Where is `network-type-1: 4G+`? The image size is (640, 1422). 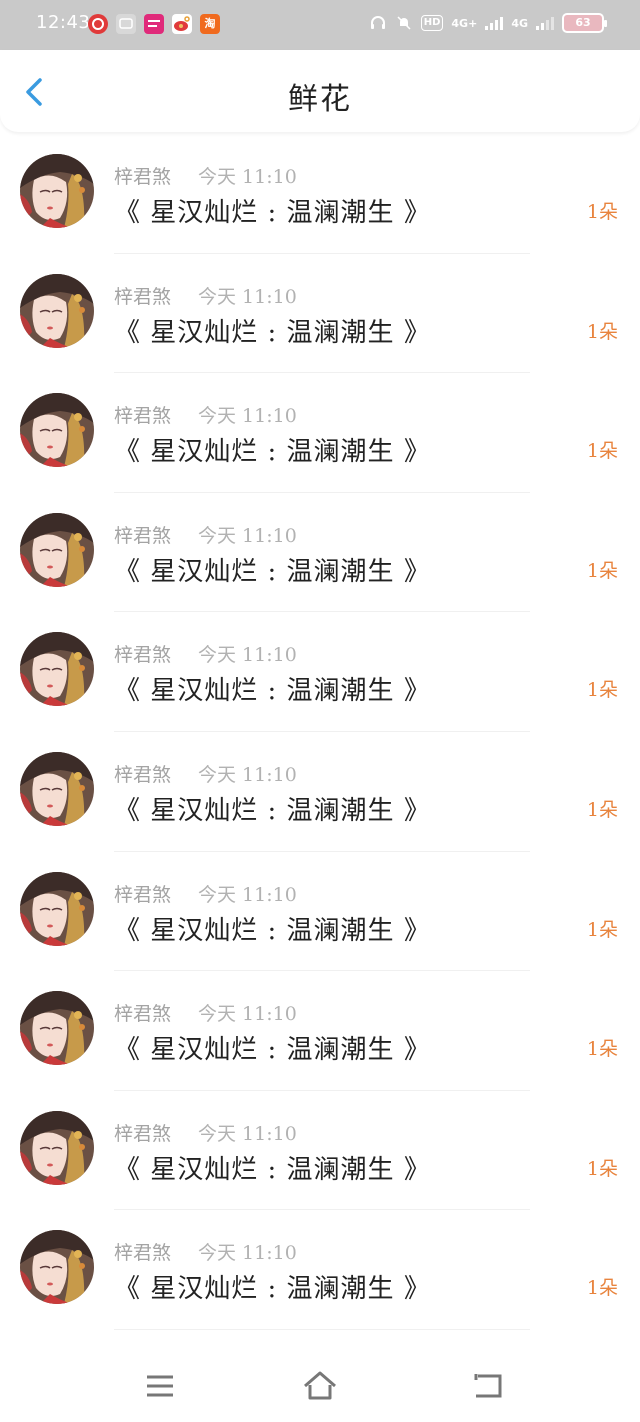 network-type-1: 4G+ is located at coordinates (464, 23).